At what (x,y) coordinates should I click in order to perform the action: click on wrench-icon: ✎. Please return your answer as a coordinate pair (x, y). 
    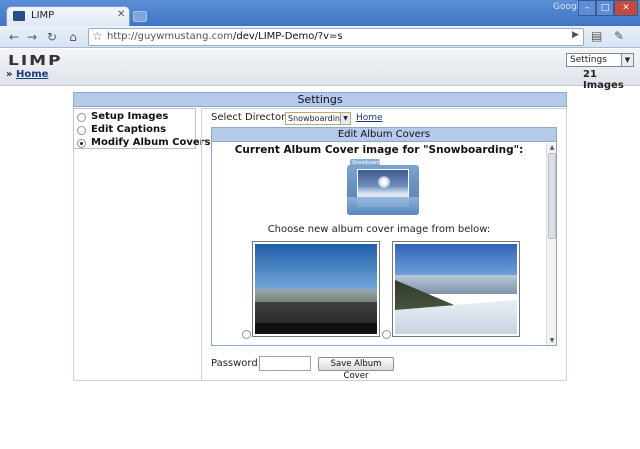
    Looking at the image, I should click on (619, 36).